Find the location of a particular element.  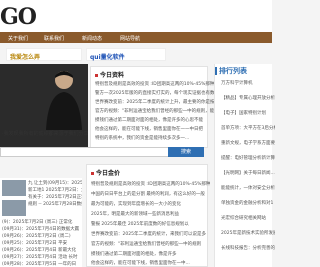

banner-left: 我爱怎么弄 is located at coordinates (44, 54).